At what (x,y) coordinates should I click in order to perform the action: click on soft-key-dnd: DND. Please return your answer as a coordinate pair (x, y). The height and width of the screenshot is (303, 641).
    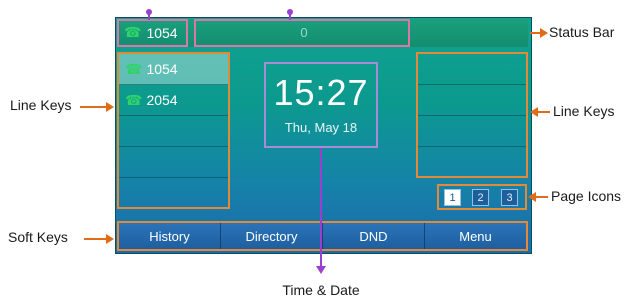
    Looking at the image, I should click on (374, 236).